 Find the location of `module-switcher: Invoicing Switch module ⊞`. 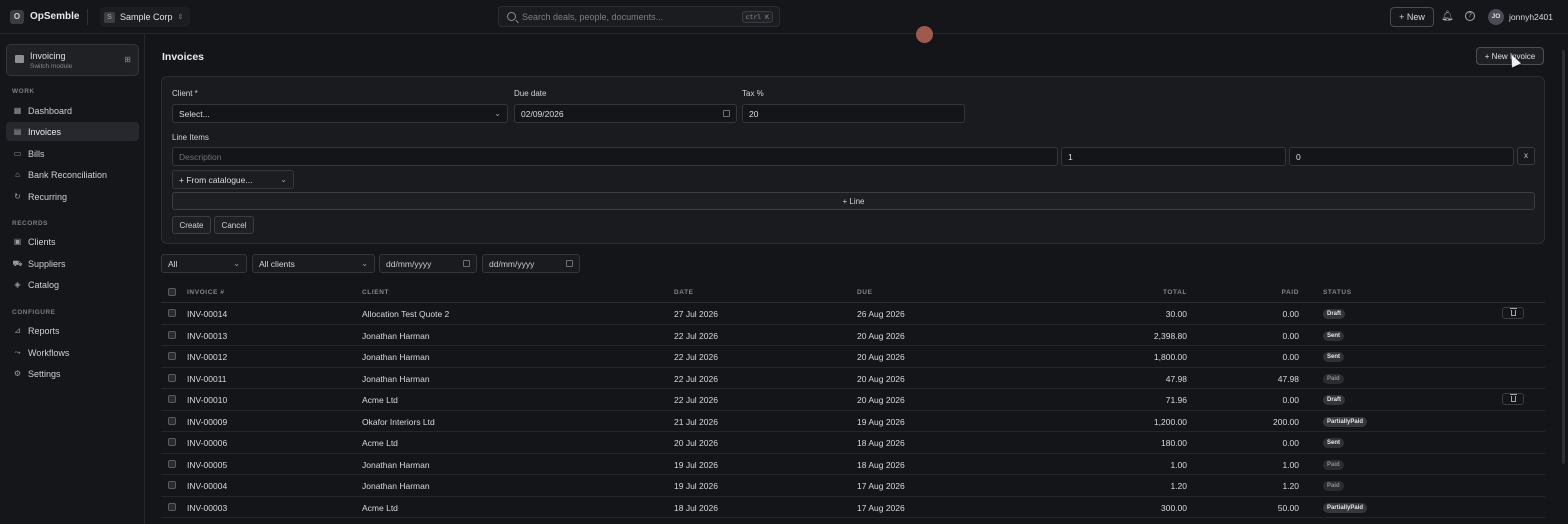

module-switcher: Invoicing Switch module ⊞ is located at coordinates (72, 60).